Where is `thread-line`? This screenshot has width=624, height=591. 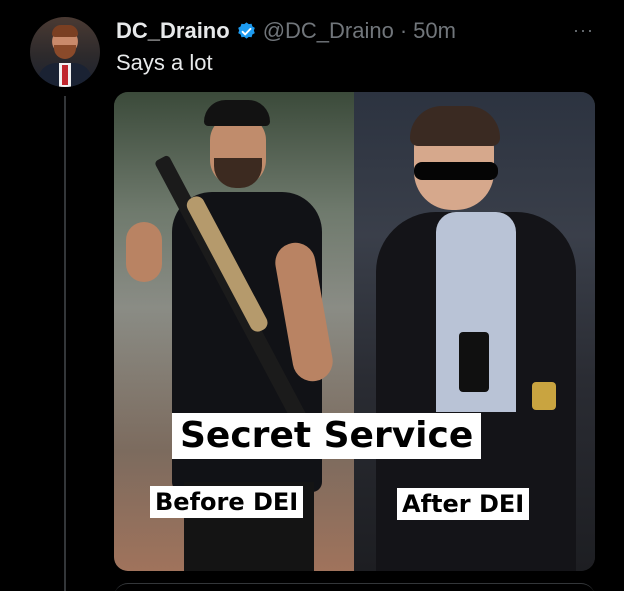 thread-line is located at coordinates (65, 343).